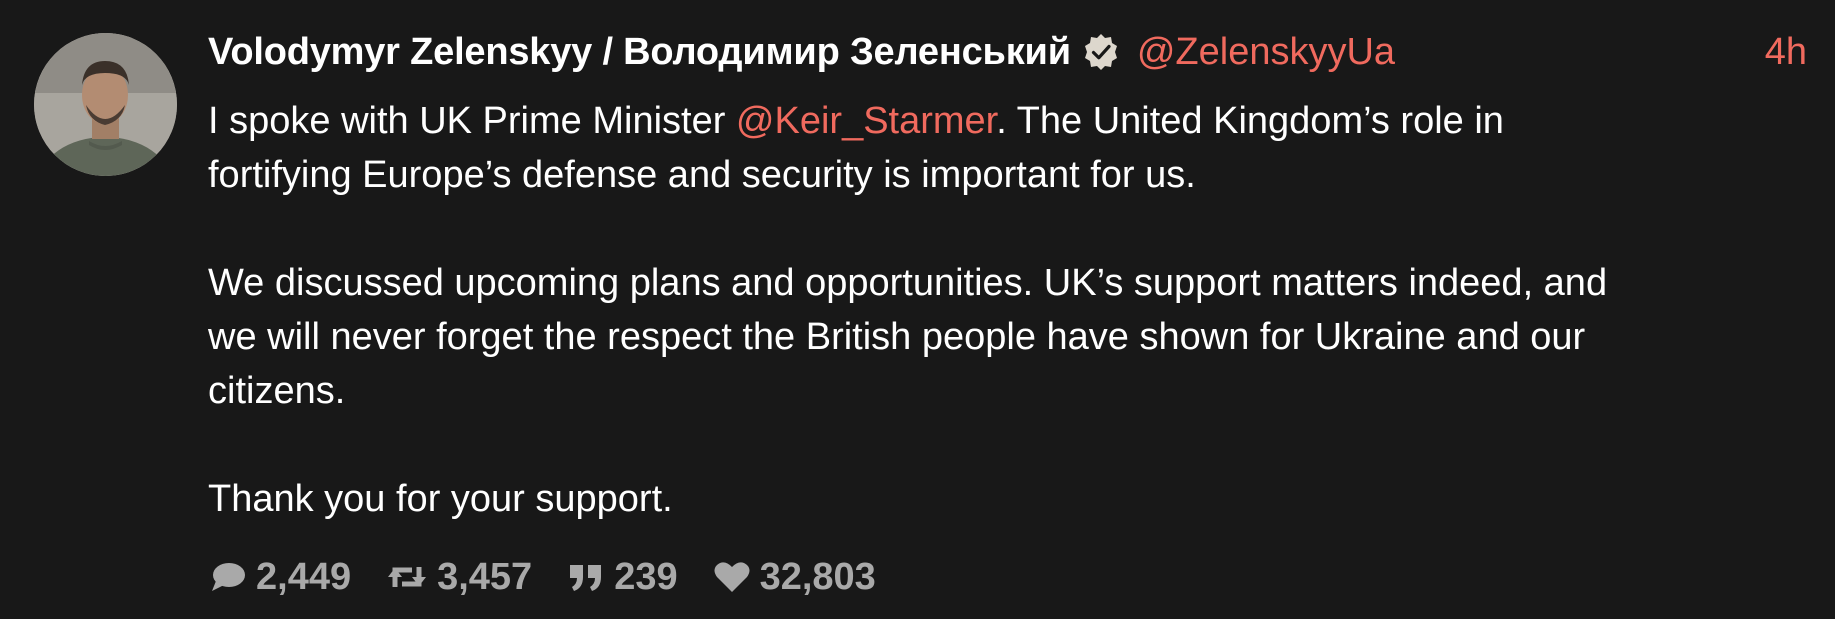 The image size is (1835, 619). I want to click on verified-badge-icon, so click(1101, 52).